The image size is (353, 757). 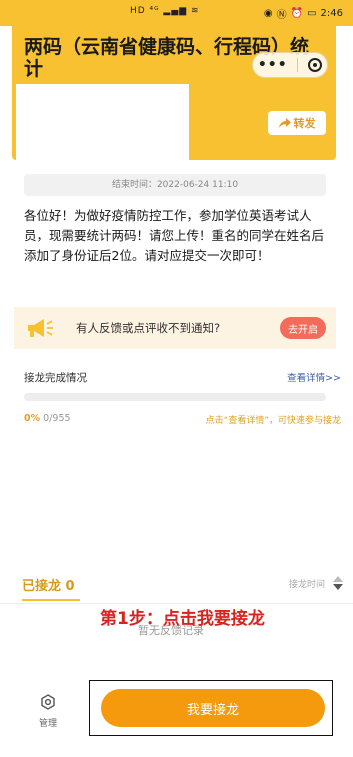 I want to click on share-arrow-icon, so click(x=284, y=123).